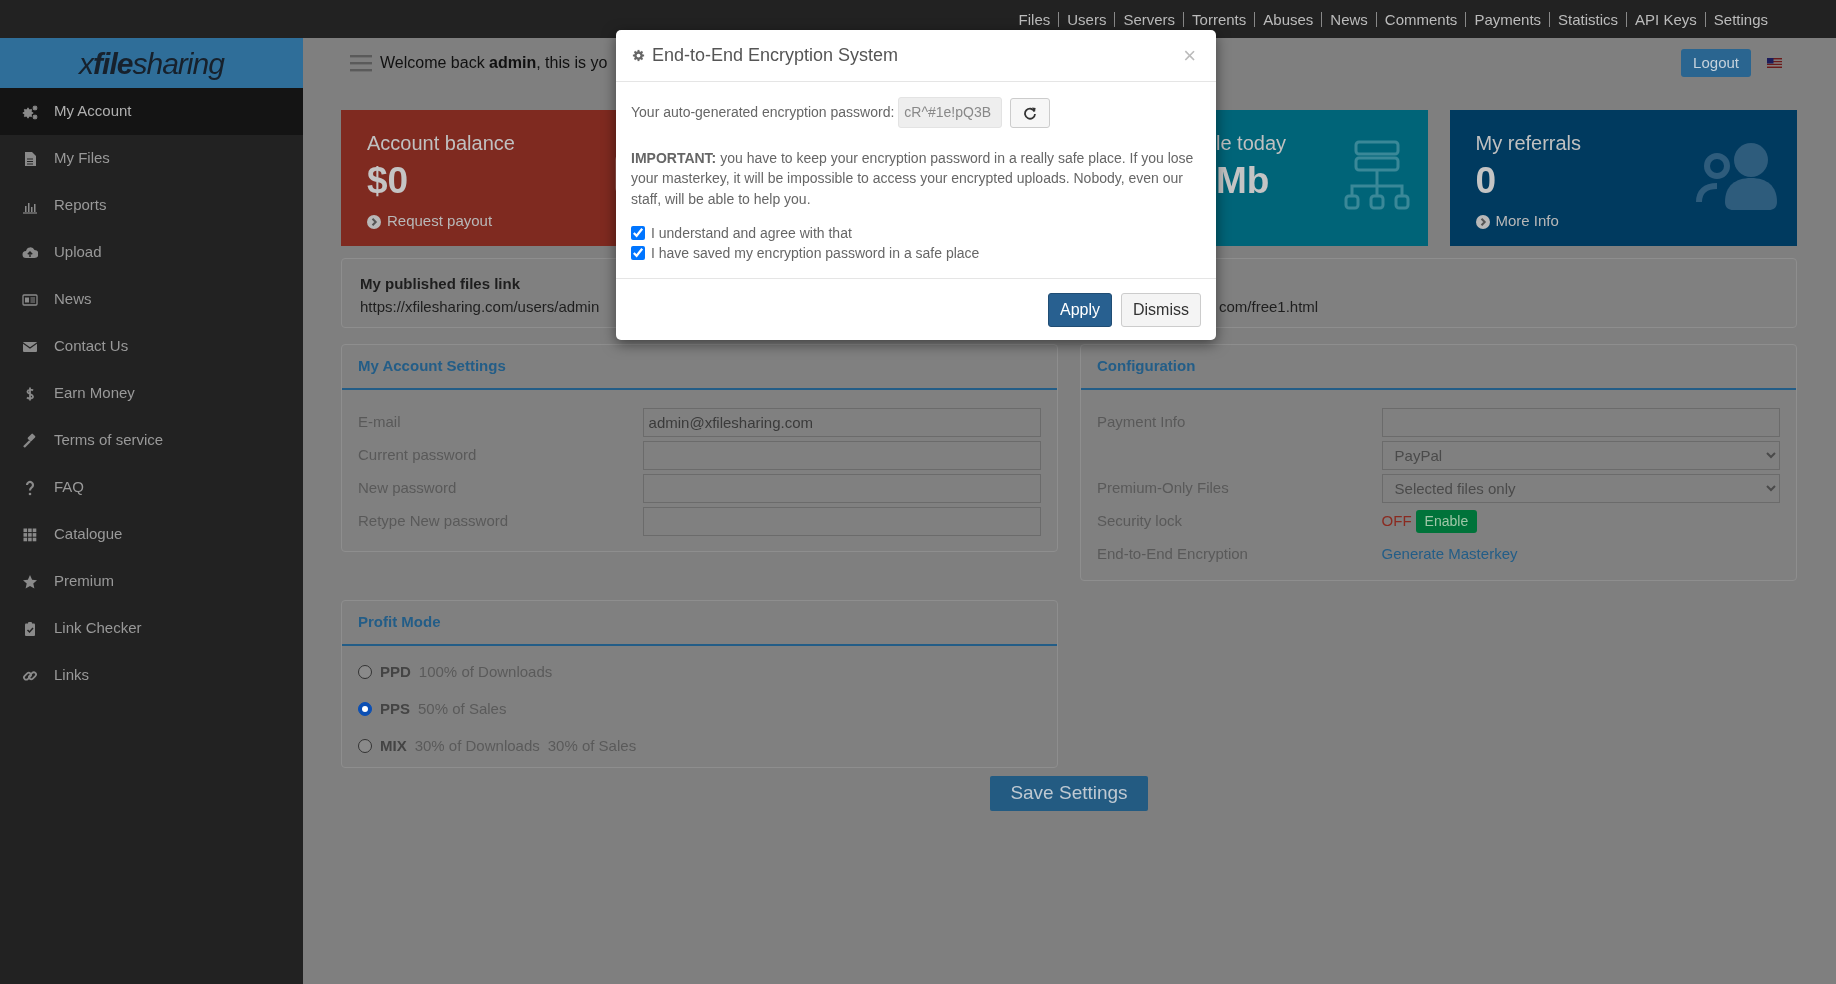 The width and height of the screenshot is (1836, 984). What do you see at coordinates (699, 623) in the screenshot?
I see `panel-heading: Profit Mode` at bounding box center [699, 623].